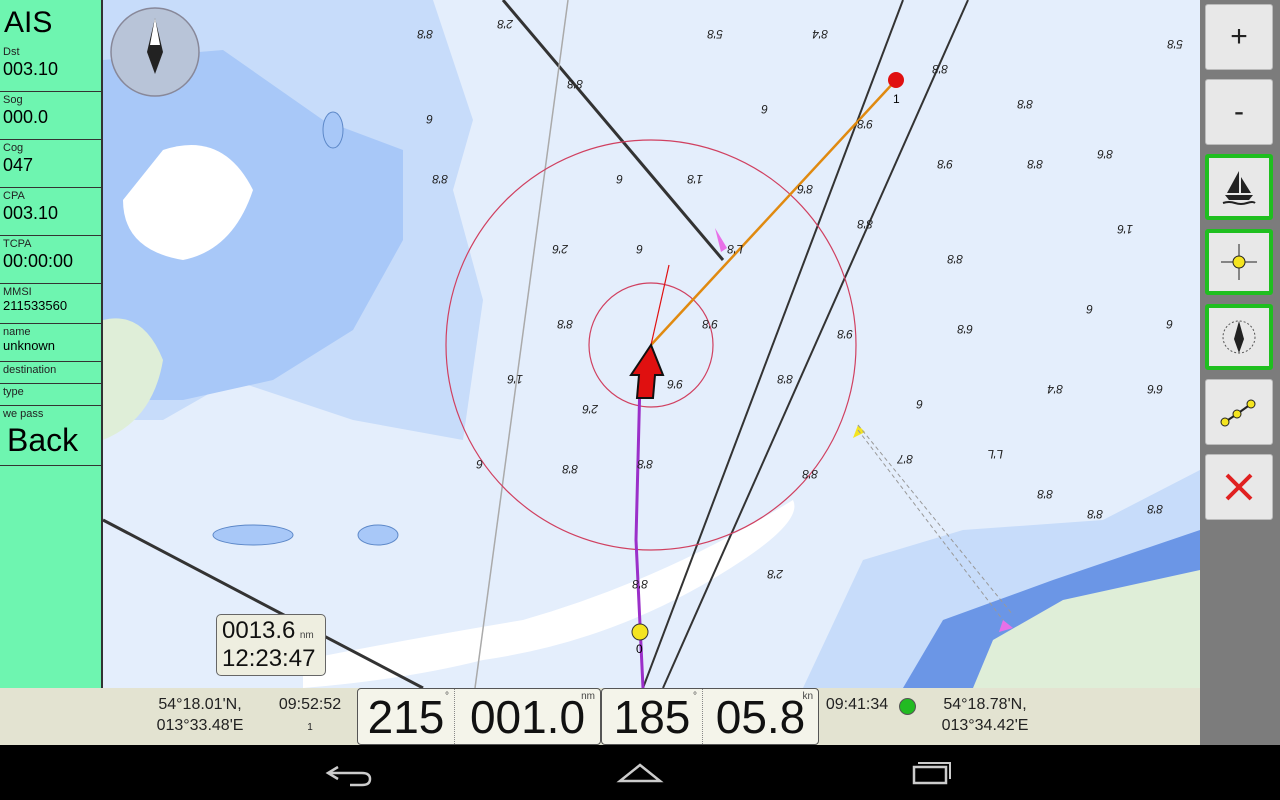 The image size is (1280, 800). I want to click on distance-value: 001.0, so click(527, 716).